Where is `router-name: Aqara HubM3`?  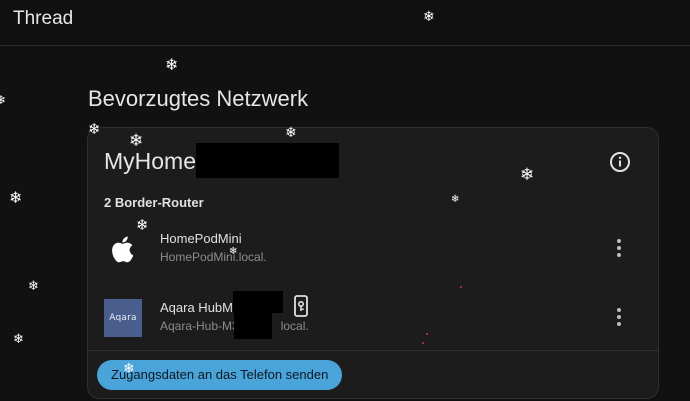
router-name: Aqara HubM3 is located at coordinates (200, 307).